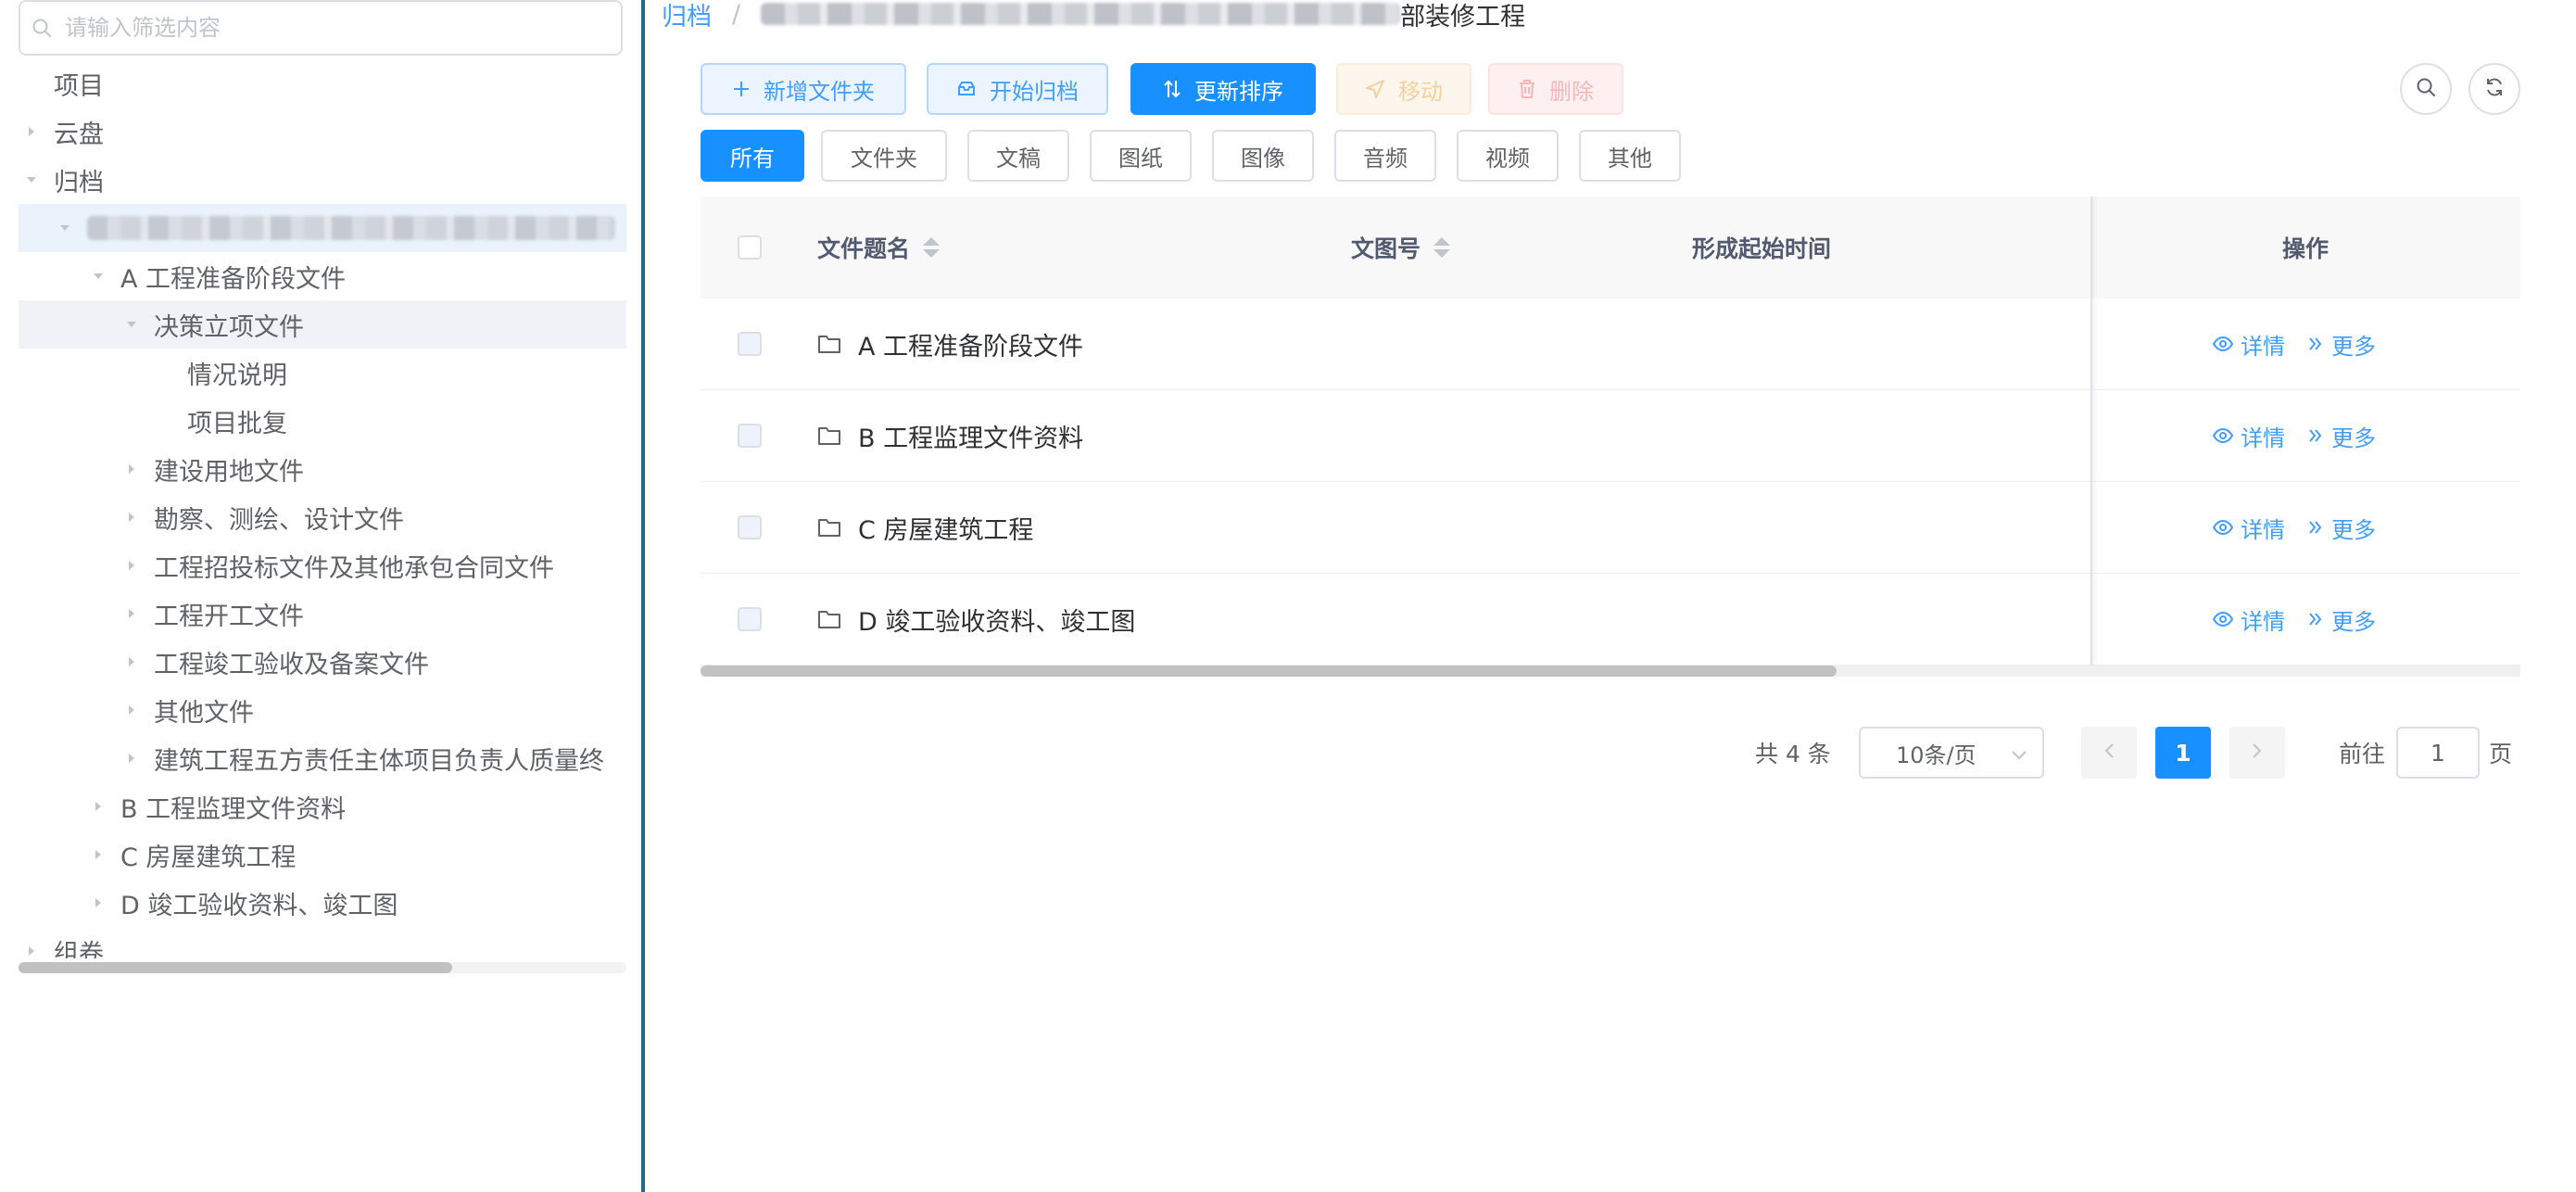  Describe the element at coordinates (1611, 528) in the screenshot. I see `table-row: C 房屋建筑工程 详情 更多` at that location.